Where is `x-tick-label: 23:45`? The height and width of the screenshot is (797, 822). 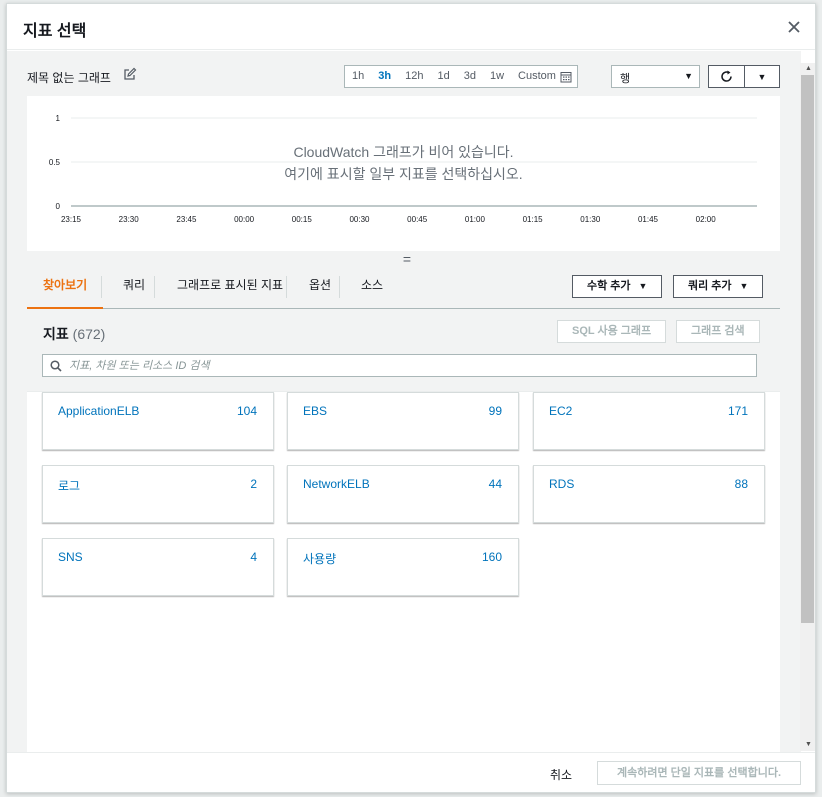 x-tick-label: 23:45 is located at coordinates (186, 219).